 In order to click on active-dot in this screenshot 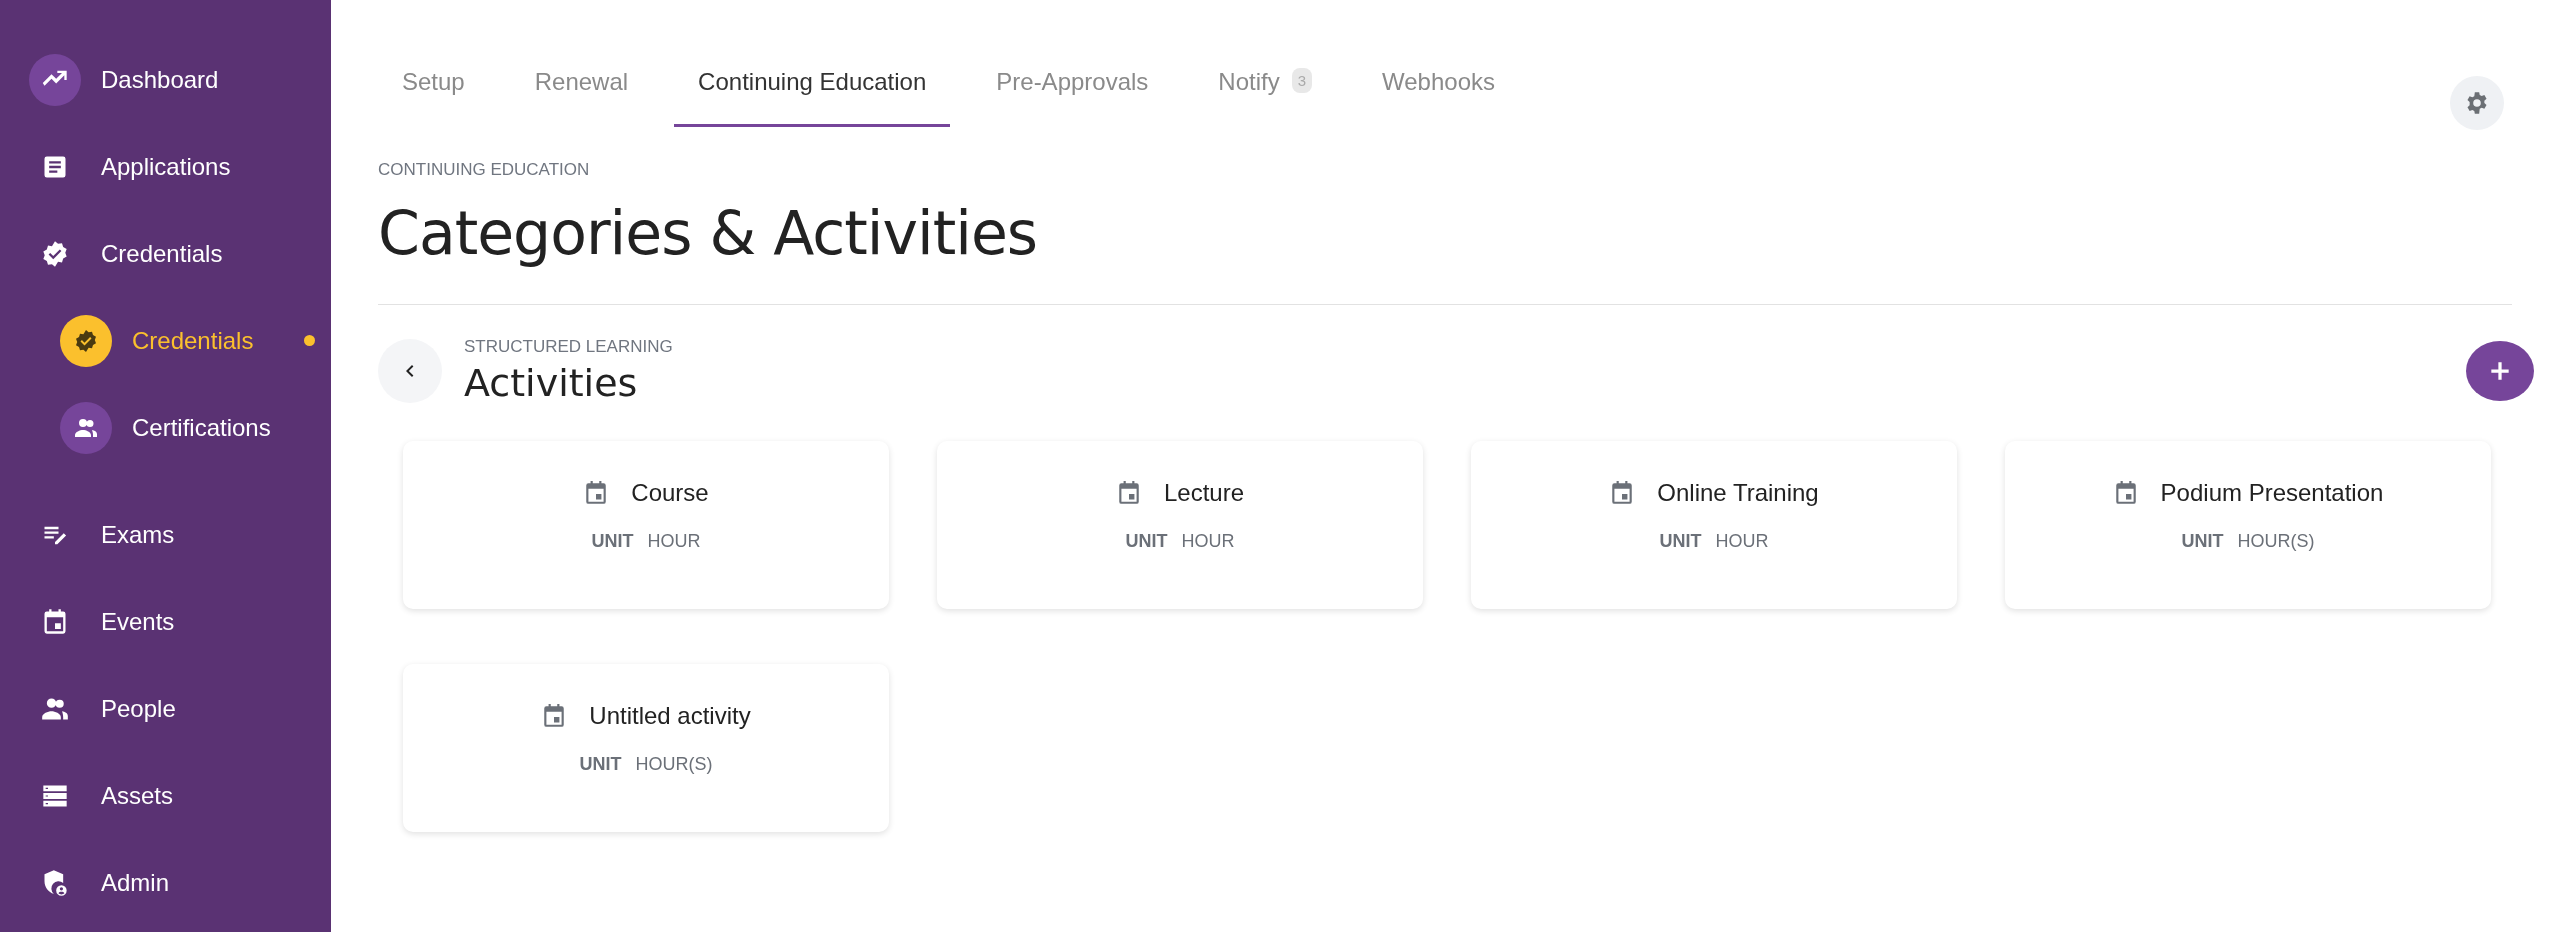, I will do `click(309, 340)`.